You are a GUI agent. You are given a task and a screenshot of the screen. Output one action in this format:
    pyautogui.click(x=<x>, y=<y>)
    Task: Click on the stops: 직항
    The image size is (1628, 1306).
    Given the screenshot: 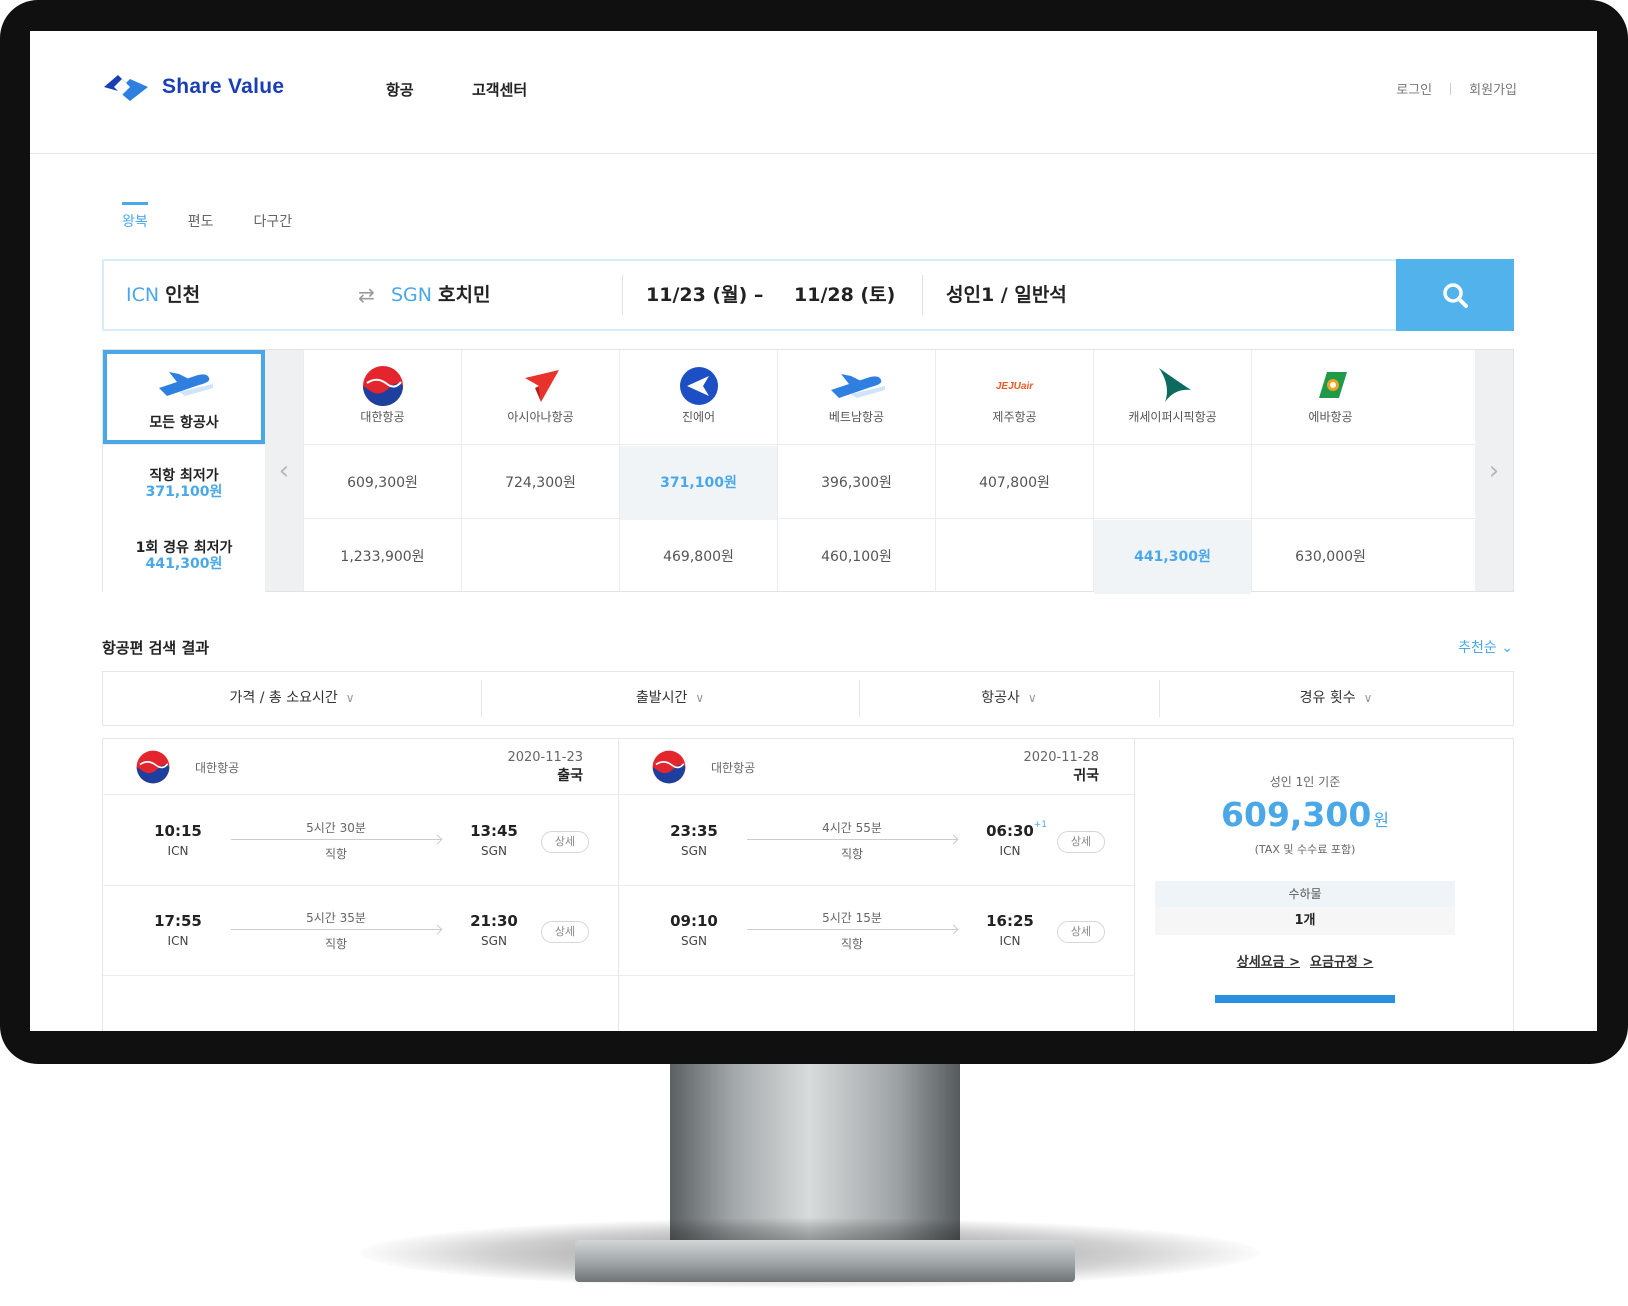 What is the action you would take?
    pyautogui.click(x=852, y=944)
    